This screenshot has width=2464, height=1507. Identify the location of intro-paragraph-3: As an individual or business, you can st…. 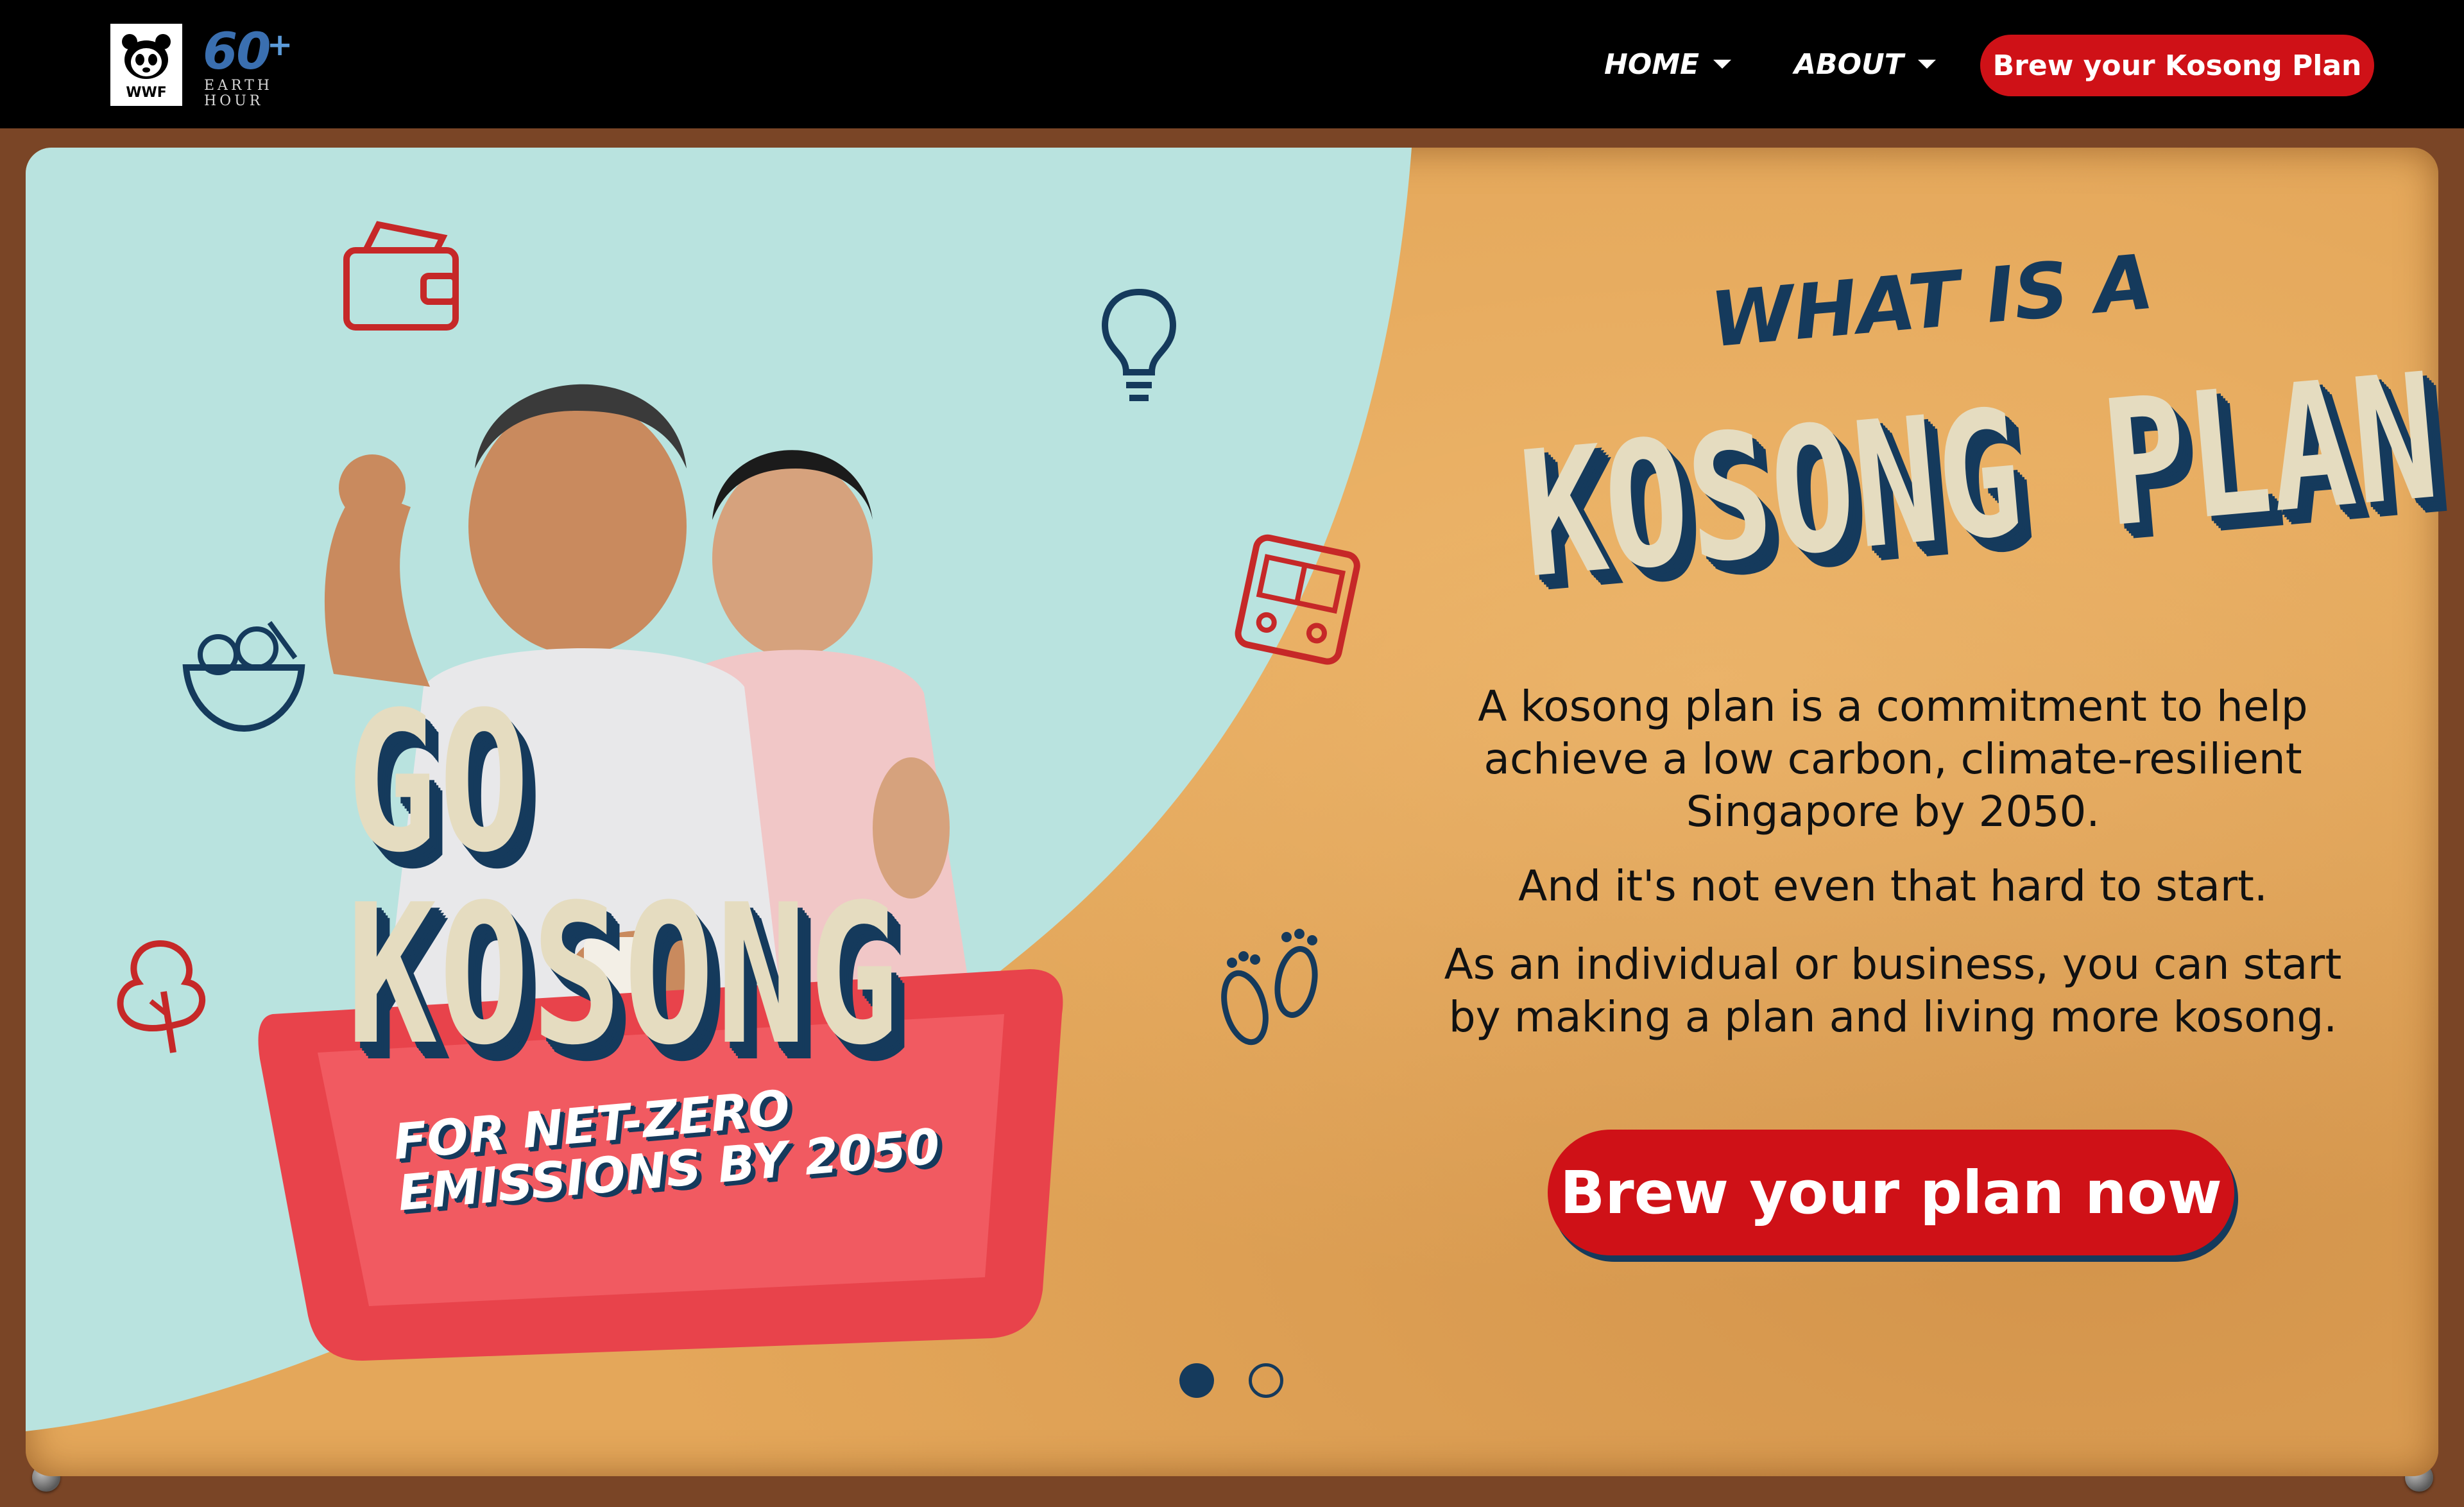
(1893, 991).